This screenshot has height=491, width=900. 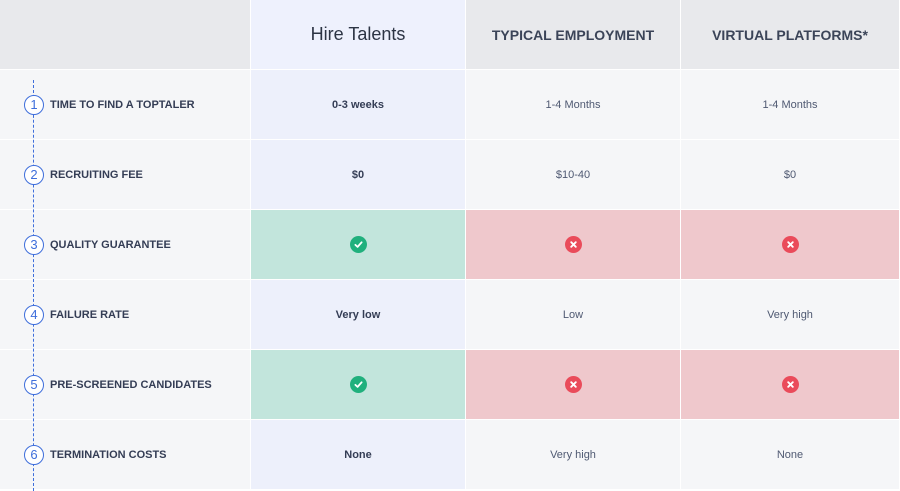 I want to click on cell-ours-termination: None, so click(x=358, y=455).